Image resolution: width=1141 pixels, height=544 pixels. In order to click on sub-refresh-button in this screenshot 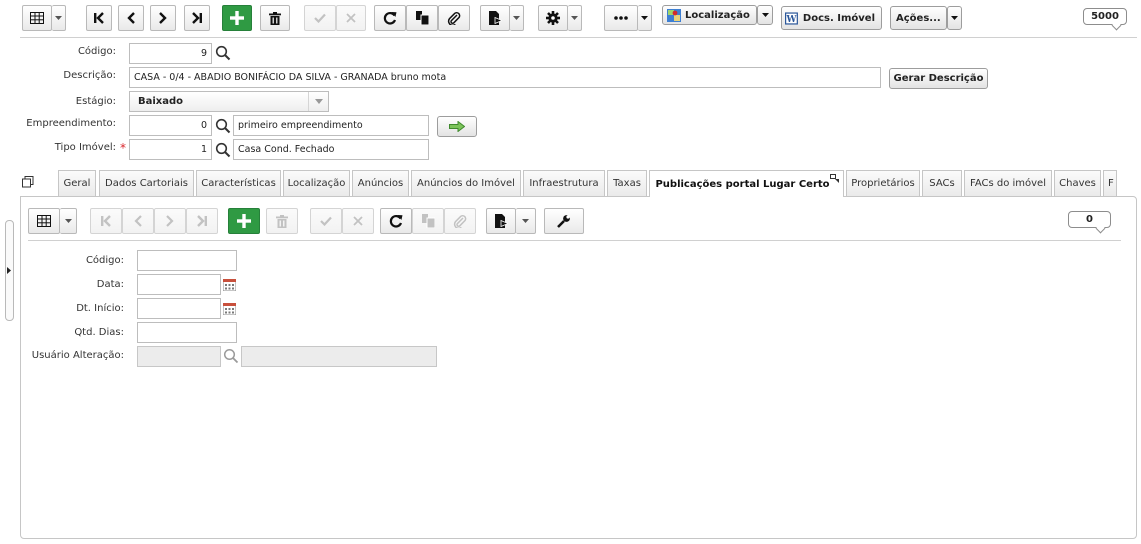, I will do `click(396, 221)`.